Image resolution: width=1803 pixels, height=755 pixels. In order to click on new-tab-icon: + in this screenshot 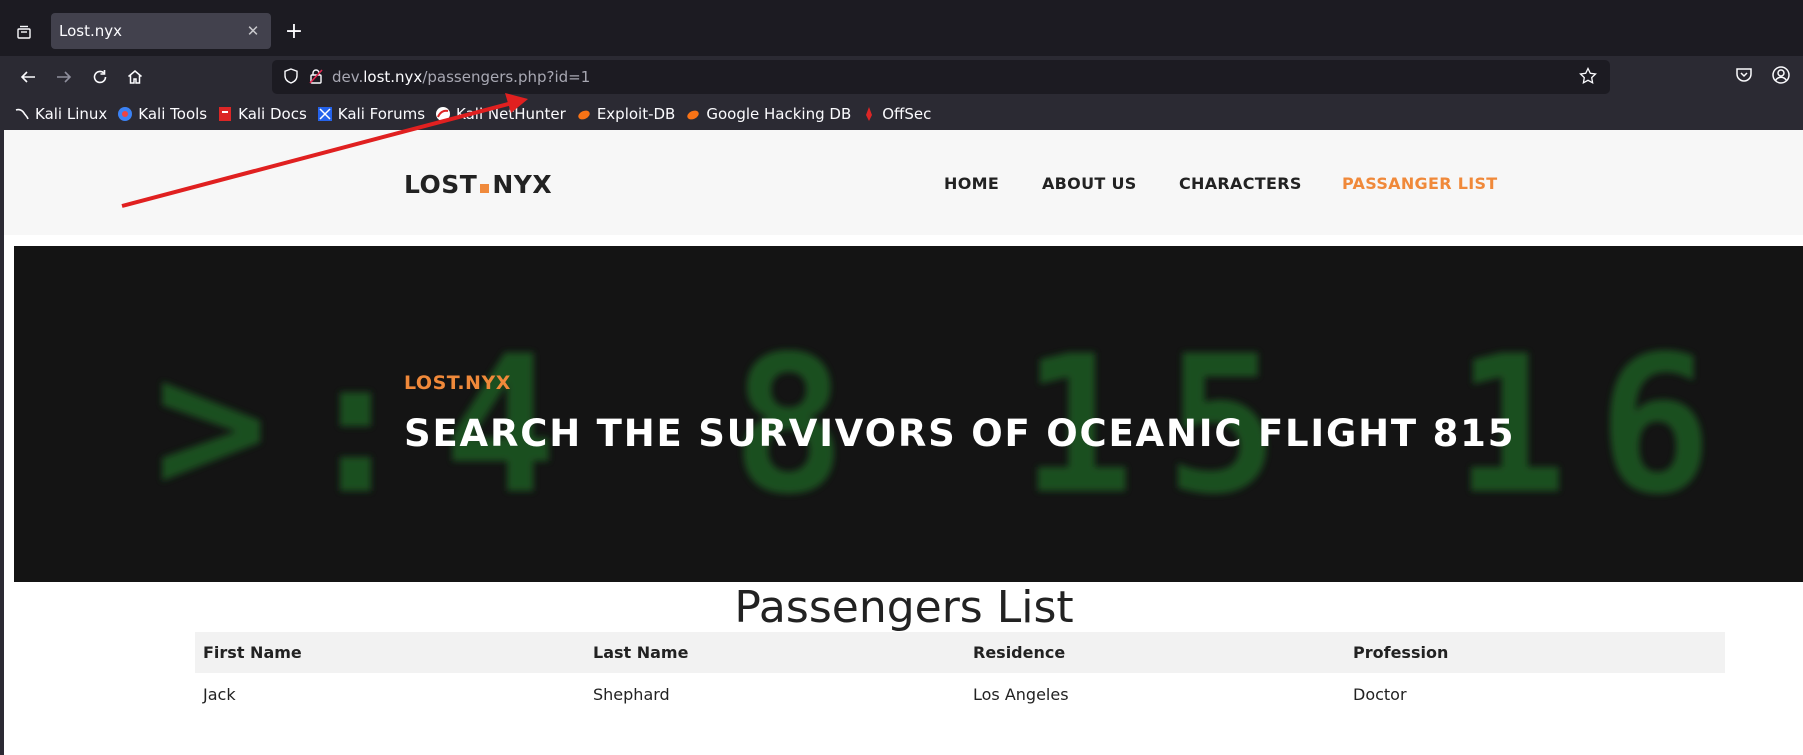, I will do `click(294, 31)`.